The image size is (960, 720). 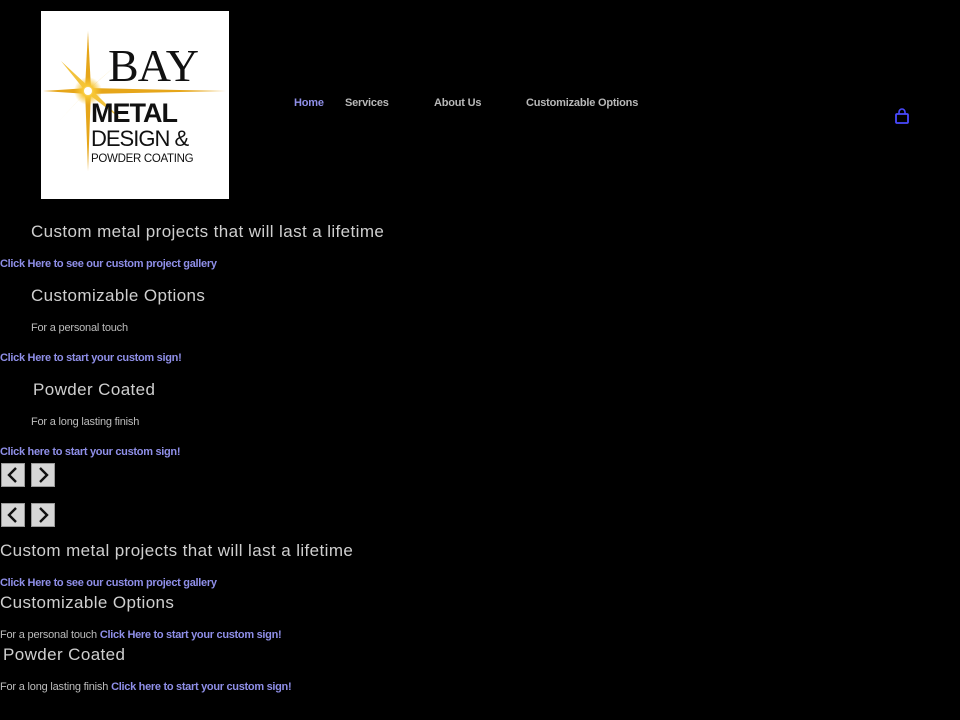 What do you see at coordinates (153, 65) in the screenshot?
I see `logo-line-1: BAY` at bounding box center [153, 65].